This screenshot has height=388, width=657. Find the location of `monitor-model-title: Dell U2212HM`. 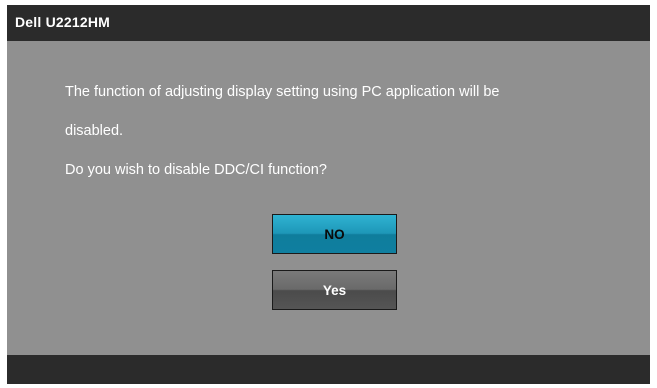

monitor-model-title: Dell U2212HM is located at coordinates (62, 22).